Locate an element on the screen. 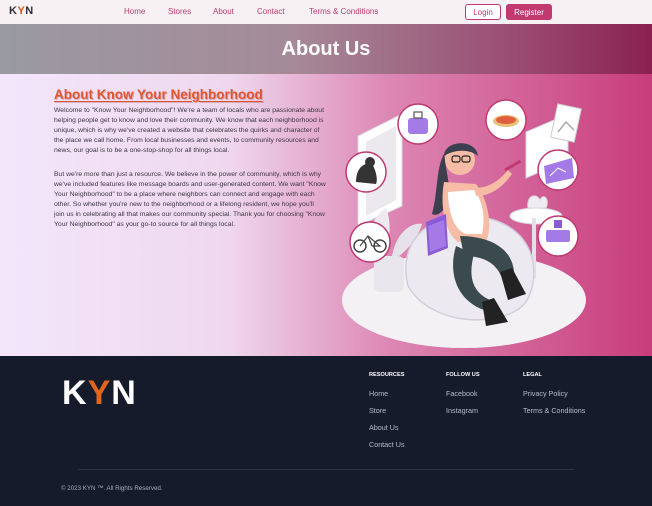  footer-legal: LEGAL Privacy Policy Terms & Conditions is located at coordinates (554, 397).